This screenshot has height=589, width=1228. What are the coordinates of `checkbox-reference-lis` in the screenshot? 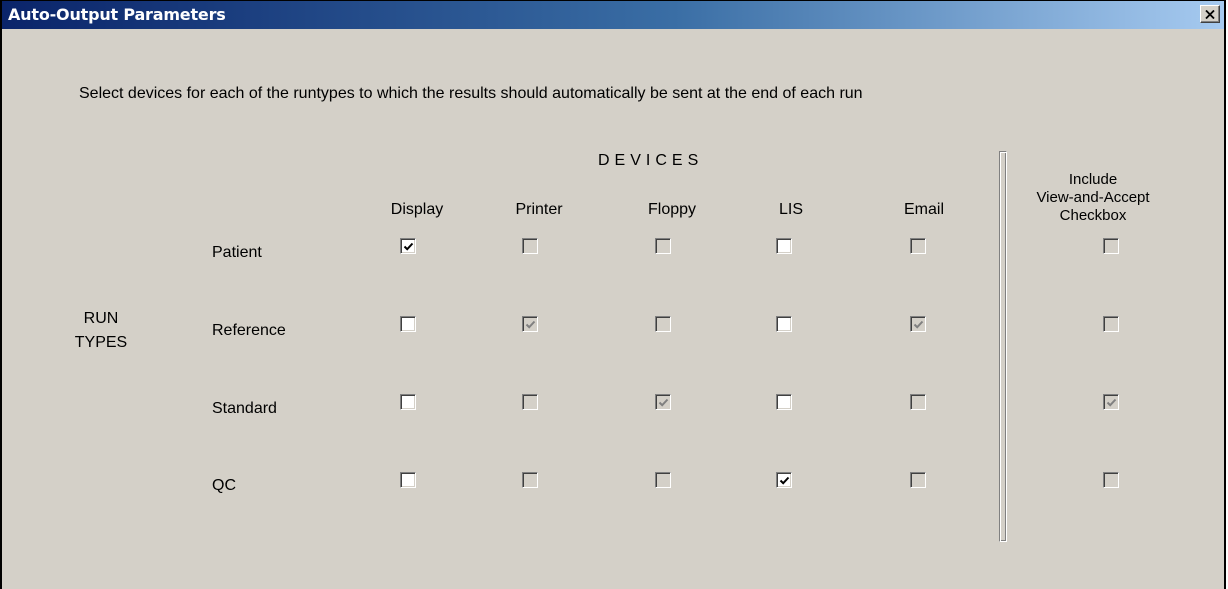 It's located at (784, 324).